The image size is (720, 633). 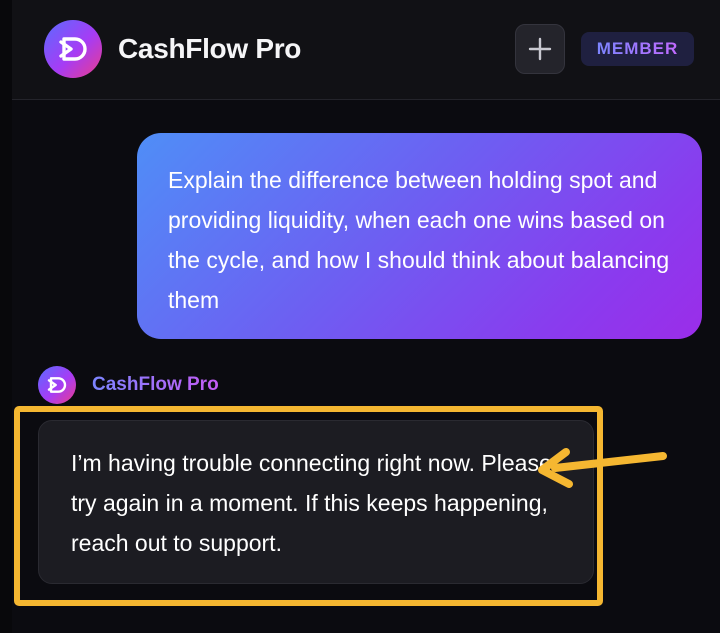 What do you see at coordinates (155, 384) in the screenshot?
I see `assistant-name: CashFlow Pro` at bounding box center [155, 384].